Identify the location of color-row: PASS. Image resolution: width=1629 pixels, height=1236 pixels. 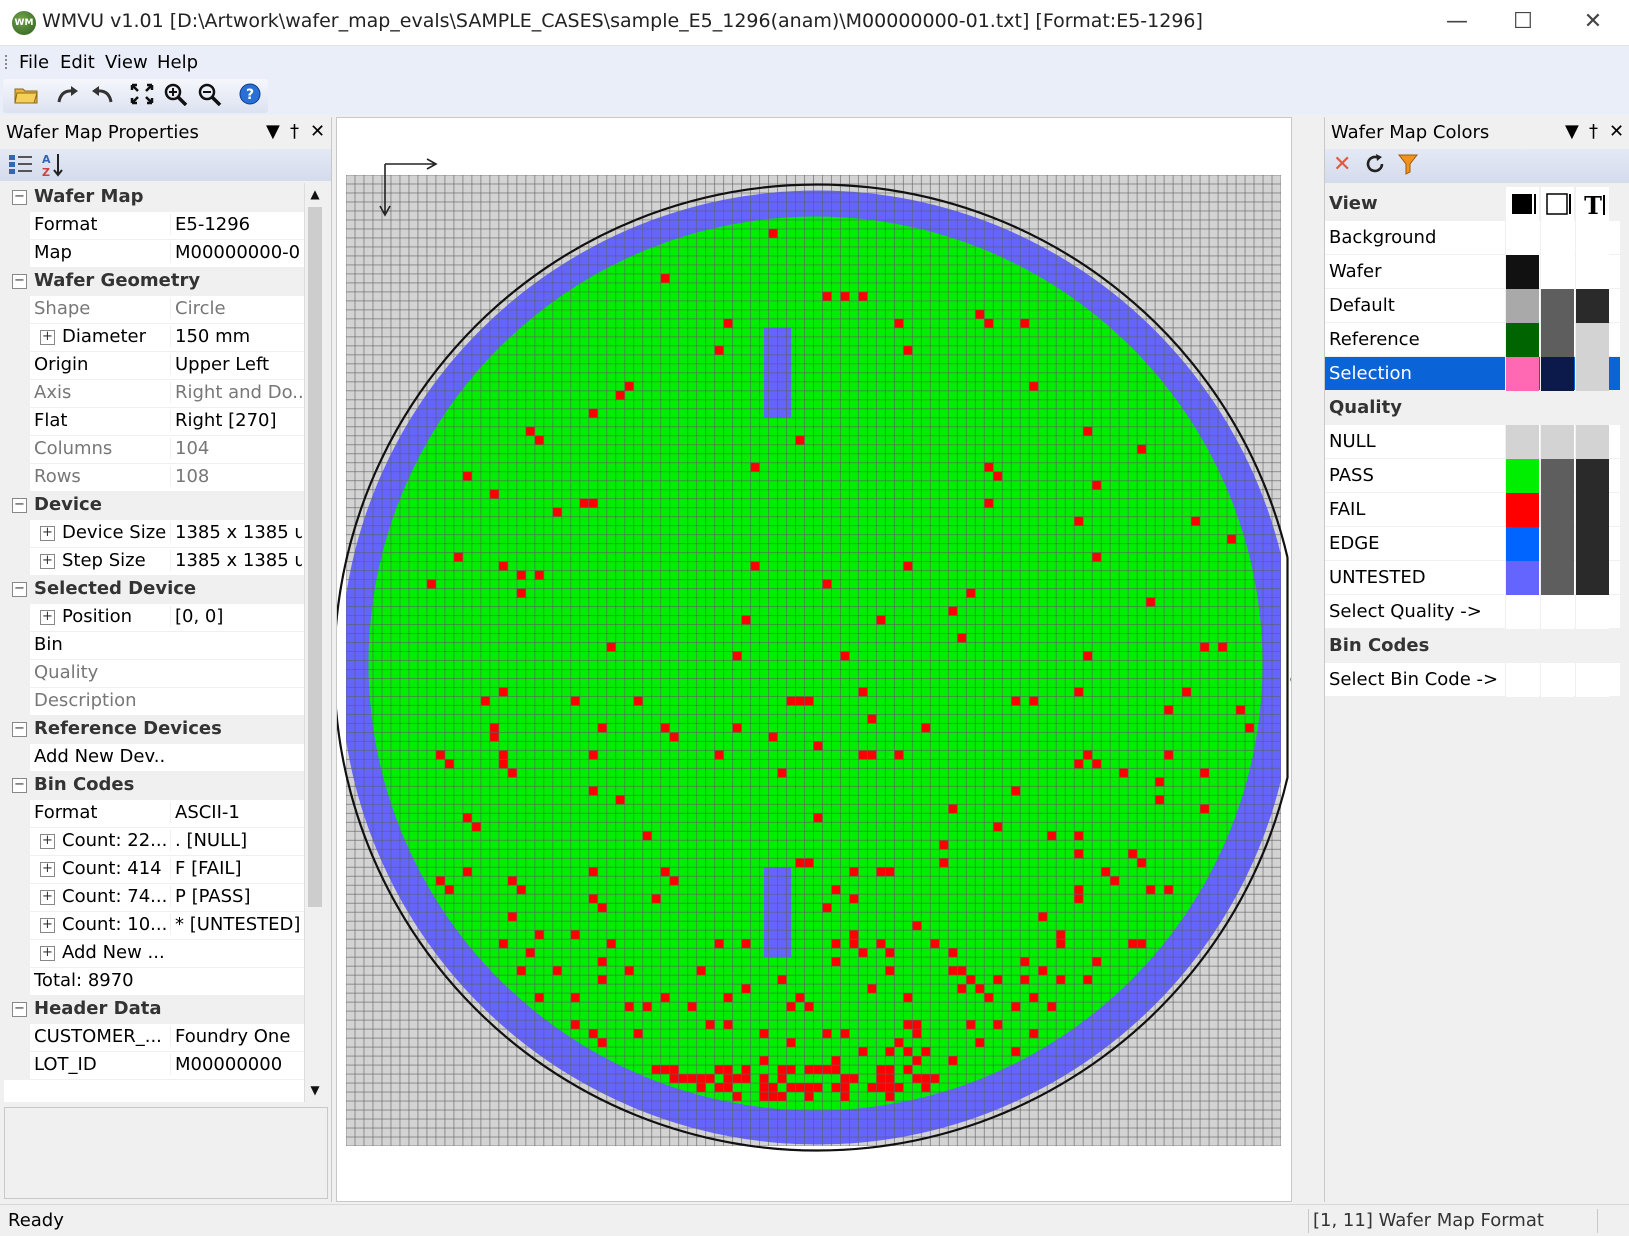
(1472, 476).